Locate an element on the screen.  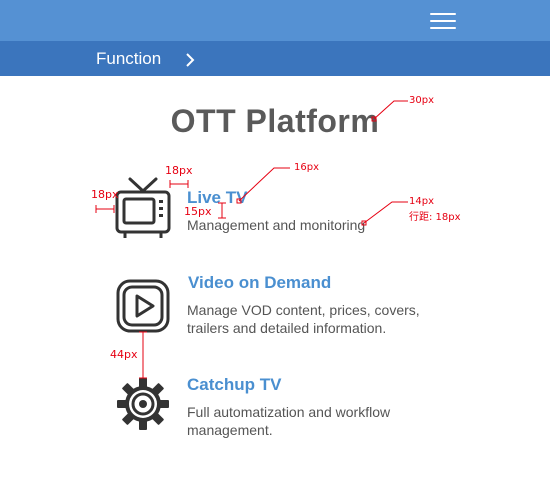
annotation-feature-title-size: 16px is located at coordinates (306, 167).